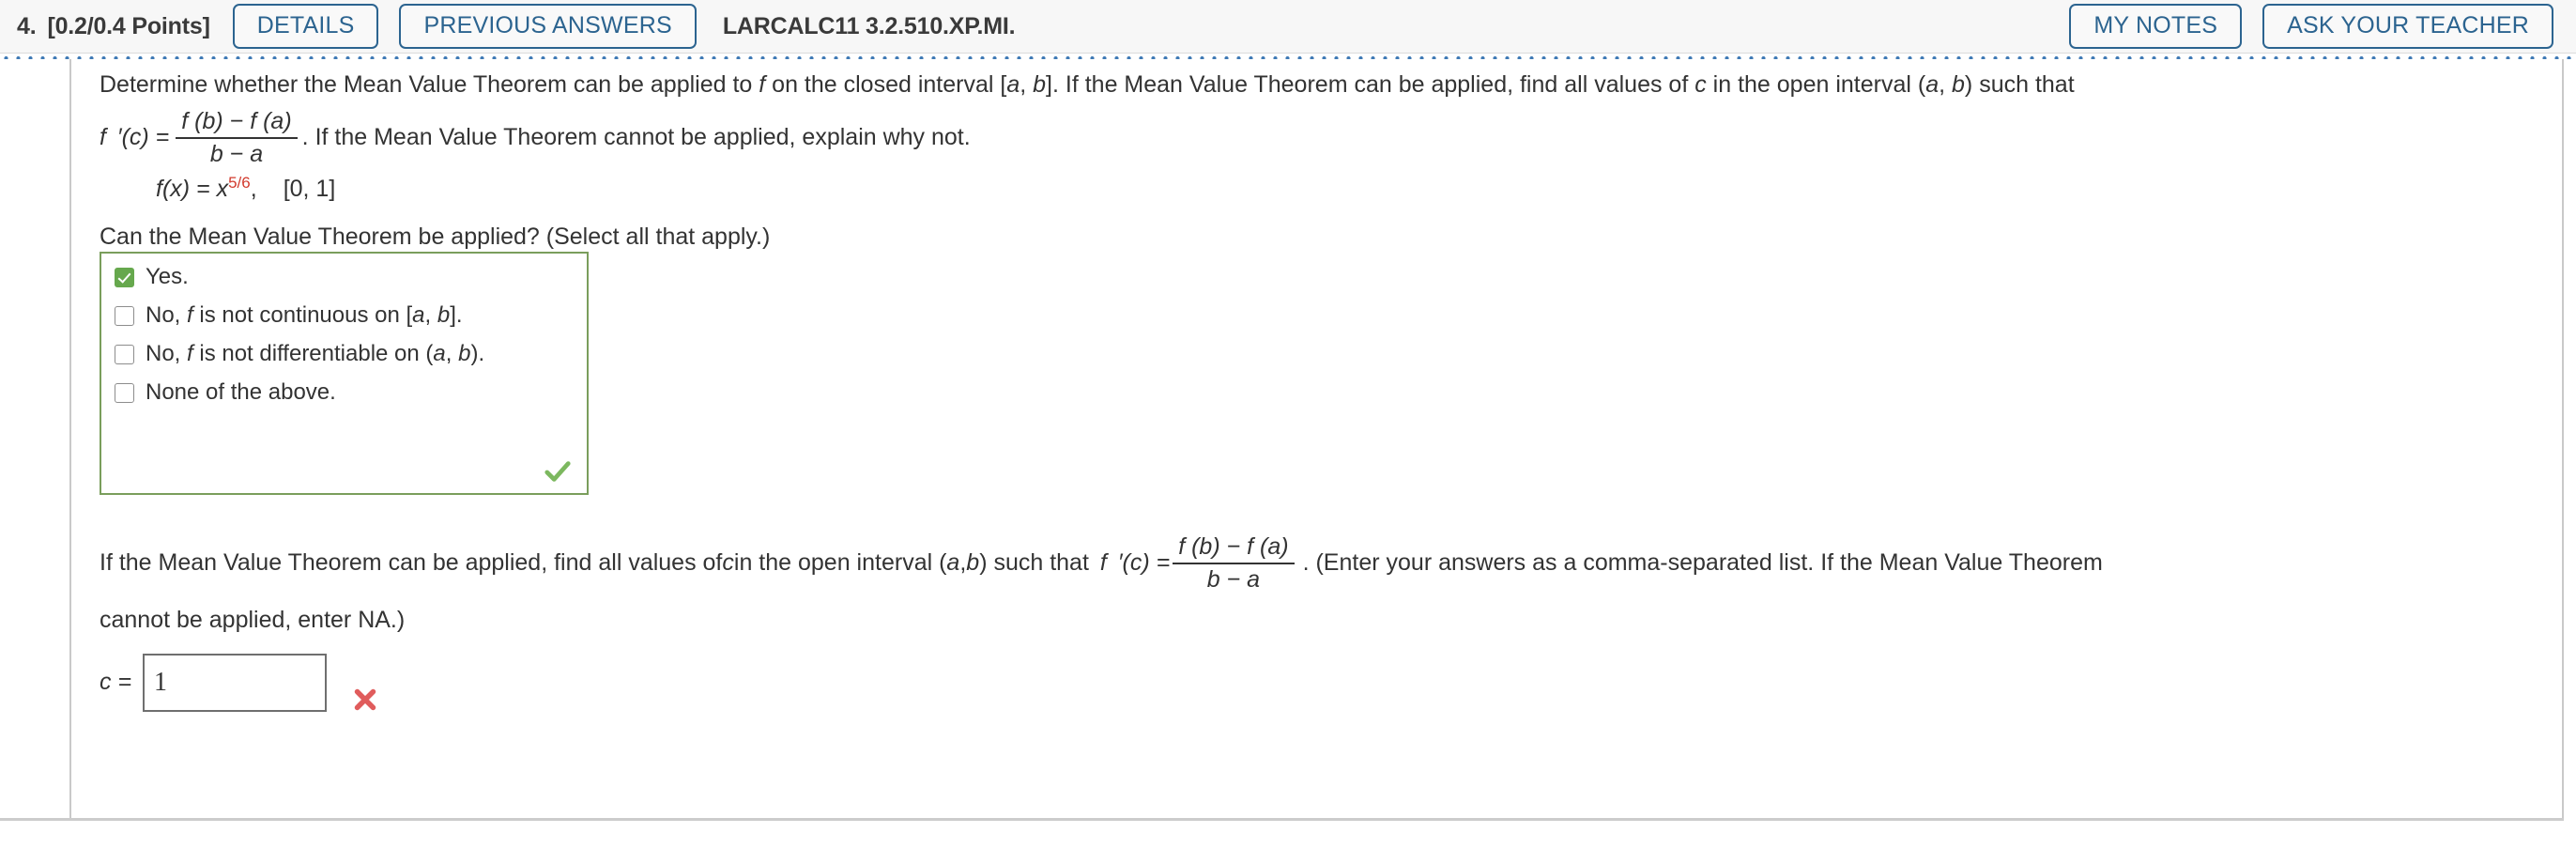  I want to click on answer-label-c: c =, so click(116, 682).